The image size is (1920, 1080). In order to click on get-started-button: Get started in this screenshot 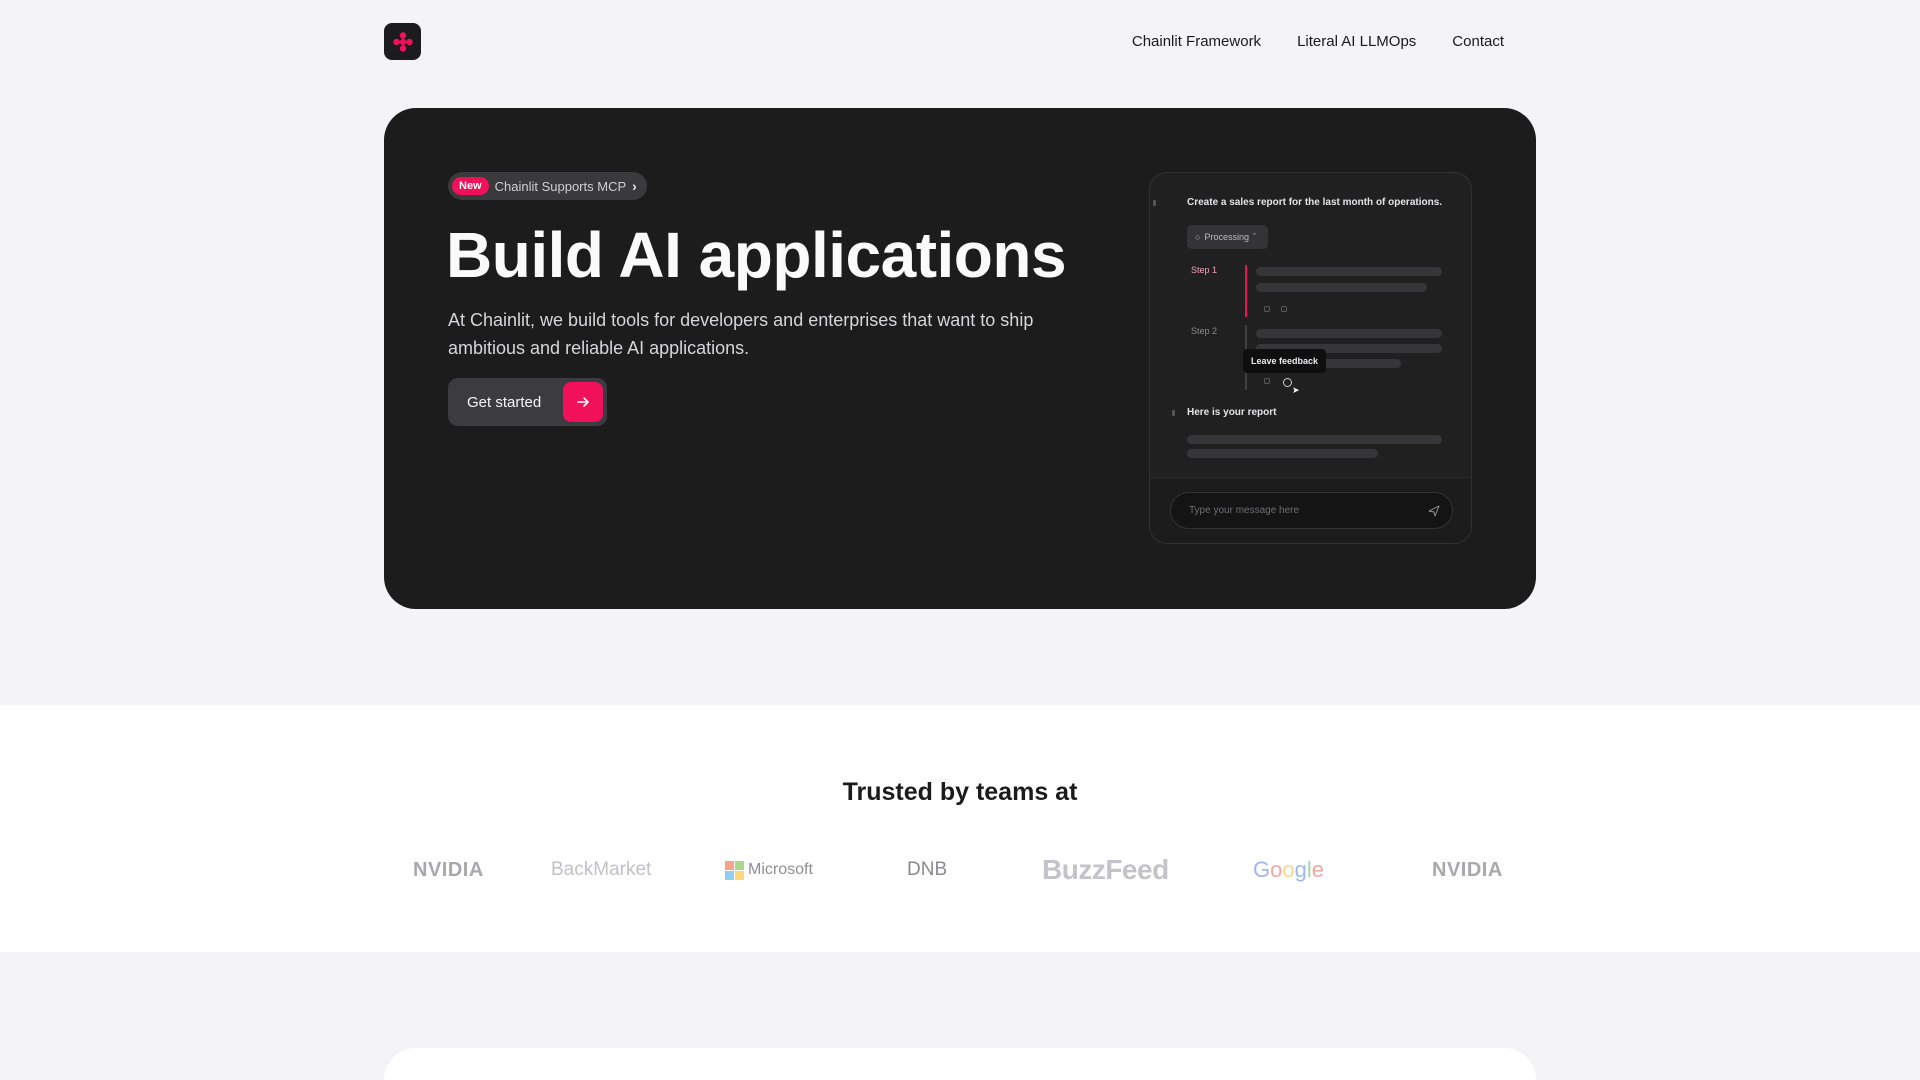, I will do `click(527, 402)`.